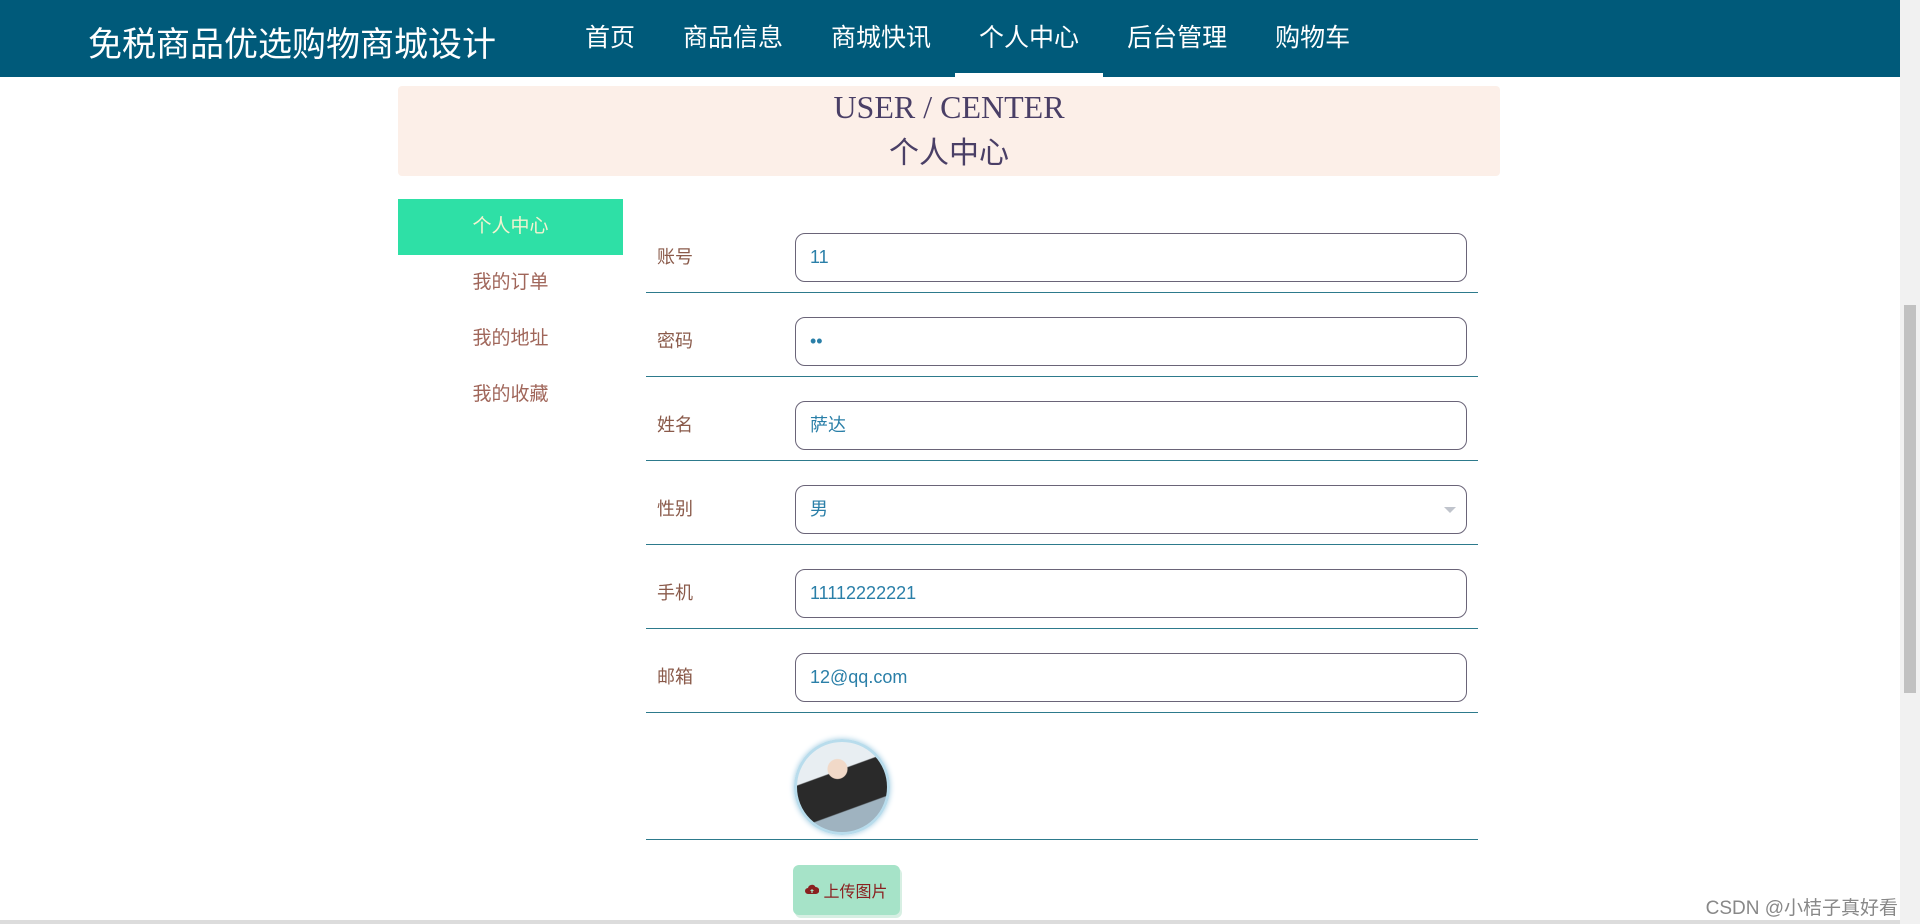 The width and height of the screenshot is (1920, 924). What do you see at coordinates (510, 283) in the screenshot?
I see `sidebar-item-orders: 我的订单` at bounding box center [510, 283].